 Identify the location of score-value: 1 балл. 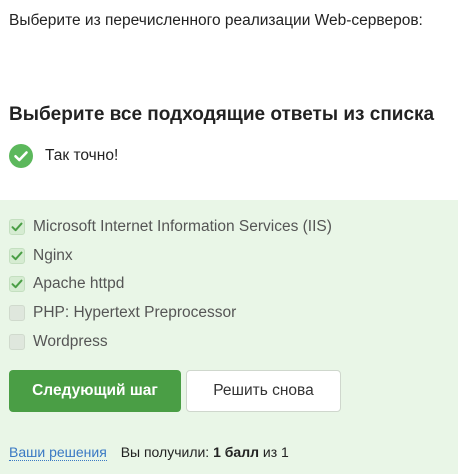
(236, 452).